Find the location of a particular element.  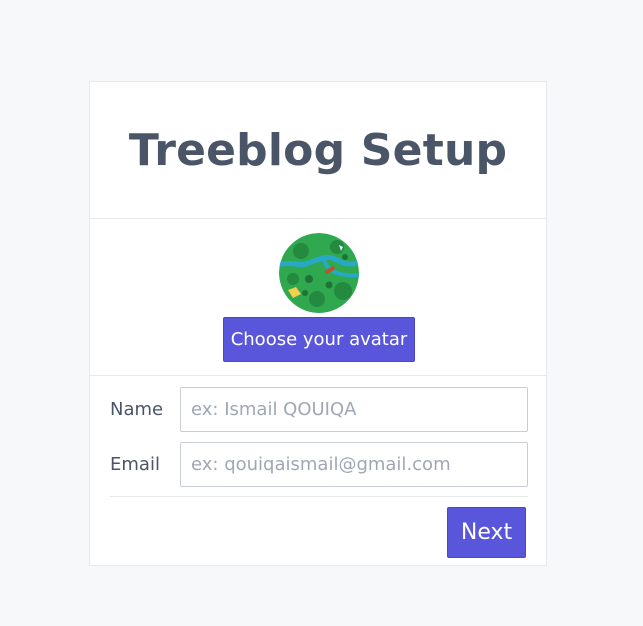

email-row: Email is located at coordinates (319, 464).